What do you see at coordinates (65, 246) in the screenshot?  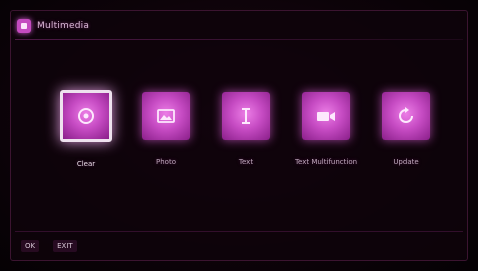 I see `exit-key-hint: EXIT` at bounding box center [65, 246].